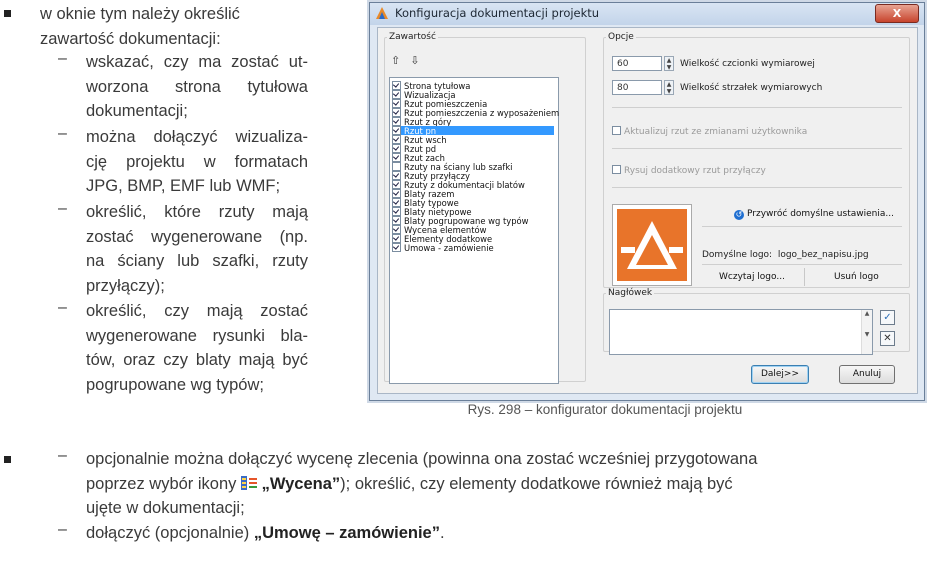  Describe the element at coordinates (197, 335) in the screenshot. I see `list-line: wygenerowane rysunki bla-` at that location.